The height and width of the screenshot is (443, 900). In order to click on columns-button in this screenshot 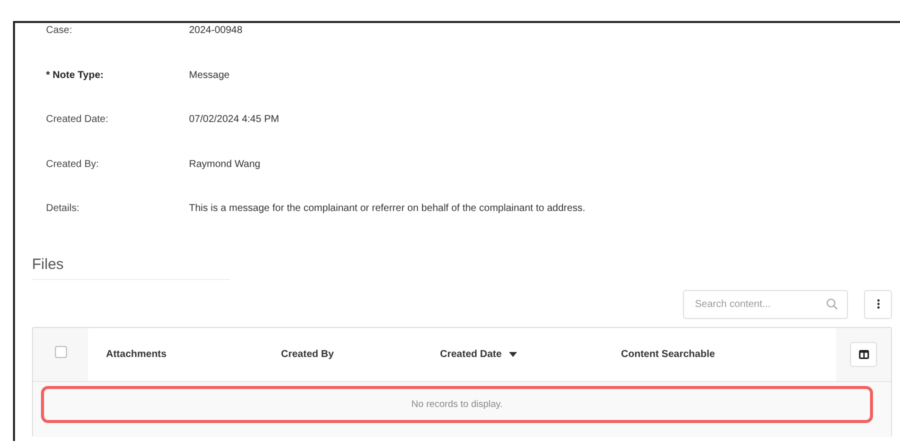, I will do `click(863, 354)`.